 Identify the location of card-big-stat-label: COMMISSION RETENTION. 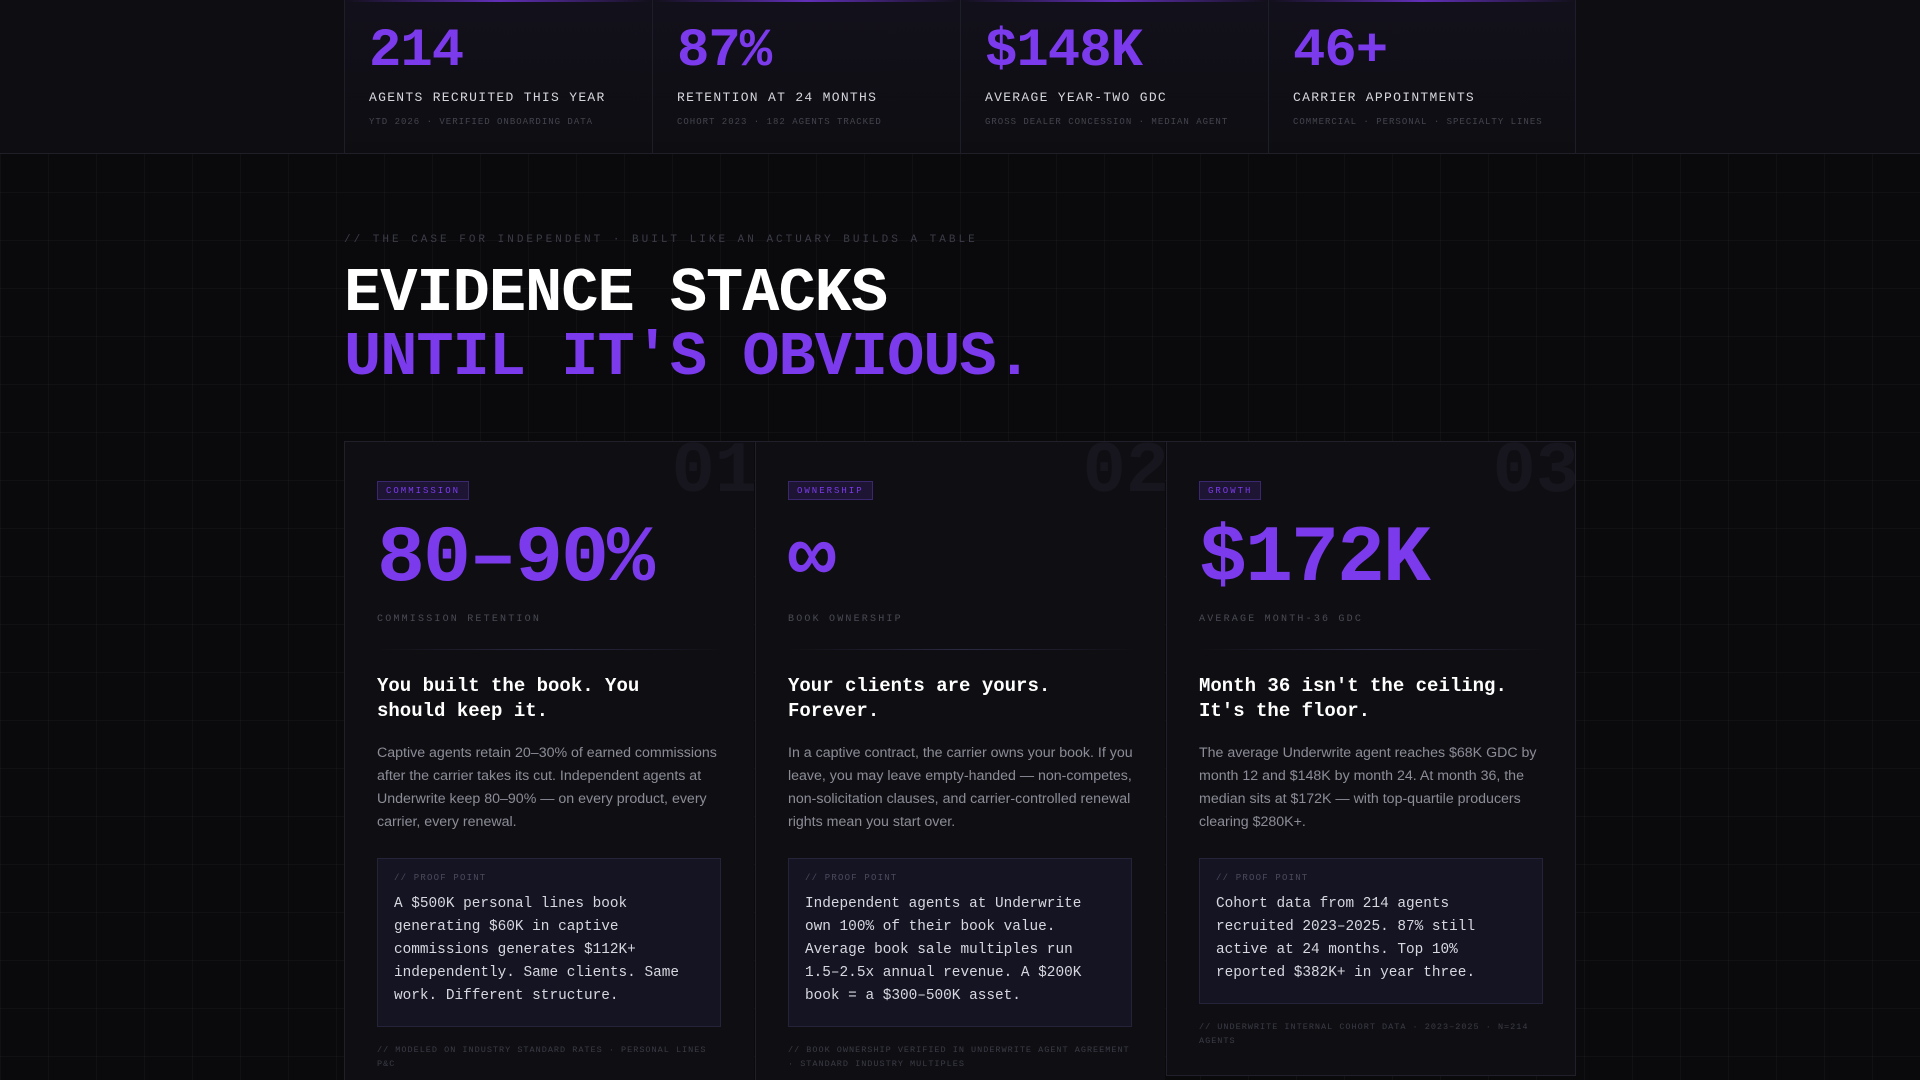
(459, 619).